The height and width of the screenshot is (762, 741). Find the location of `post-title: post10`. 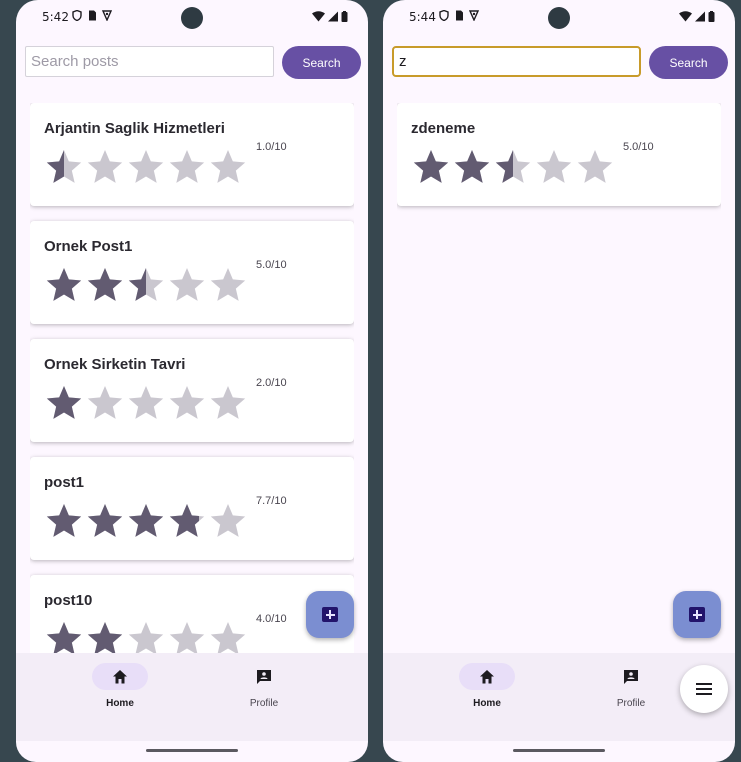

post-title: post10 is located at coordinates (68, 600).